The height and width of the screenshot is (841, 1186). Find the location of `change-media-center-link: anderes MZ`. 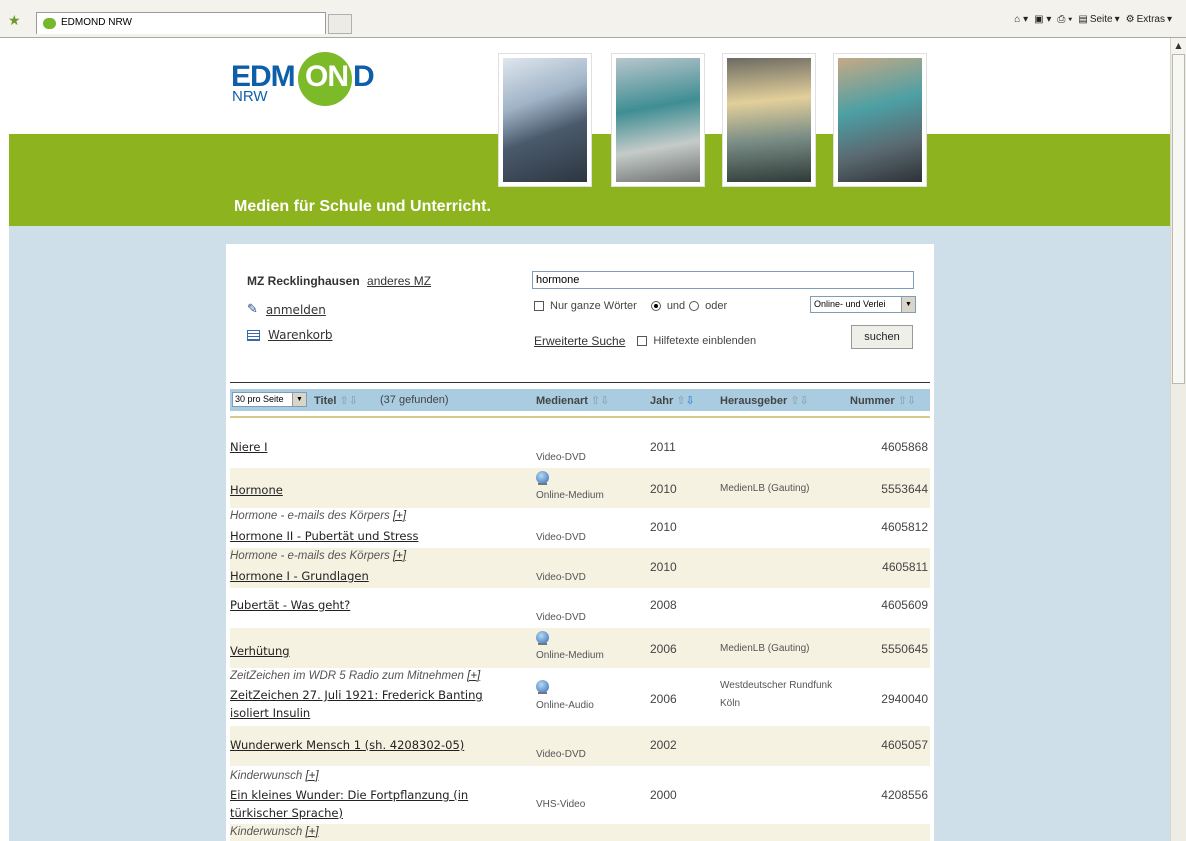

change-media-center-link: anderes MZ is located at coordinates (399, 281).